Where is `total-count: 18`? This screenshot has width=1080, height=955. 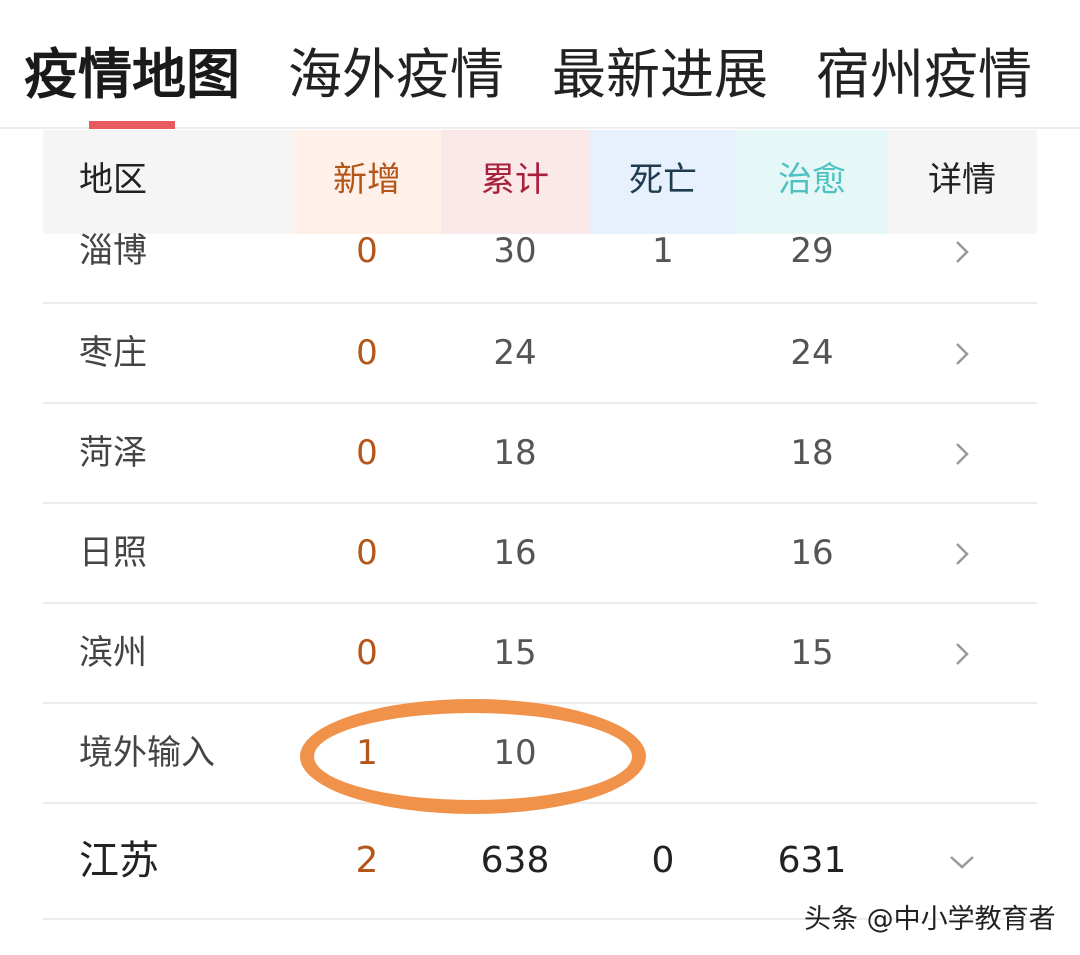 total-count: 18 is located at coordinates (515, 453).